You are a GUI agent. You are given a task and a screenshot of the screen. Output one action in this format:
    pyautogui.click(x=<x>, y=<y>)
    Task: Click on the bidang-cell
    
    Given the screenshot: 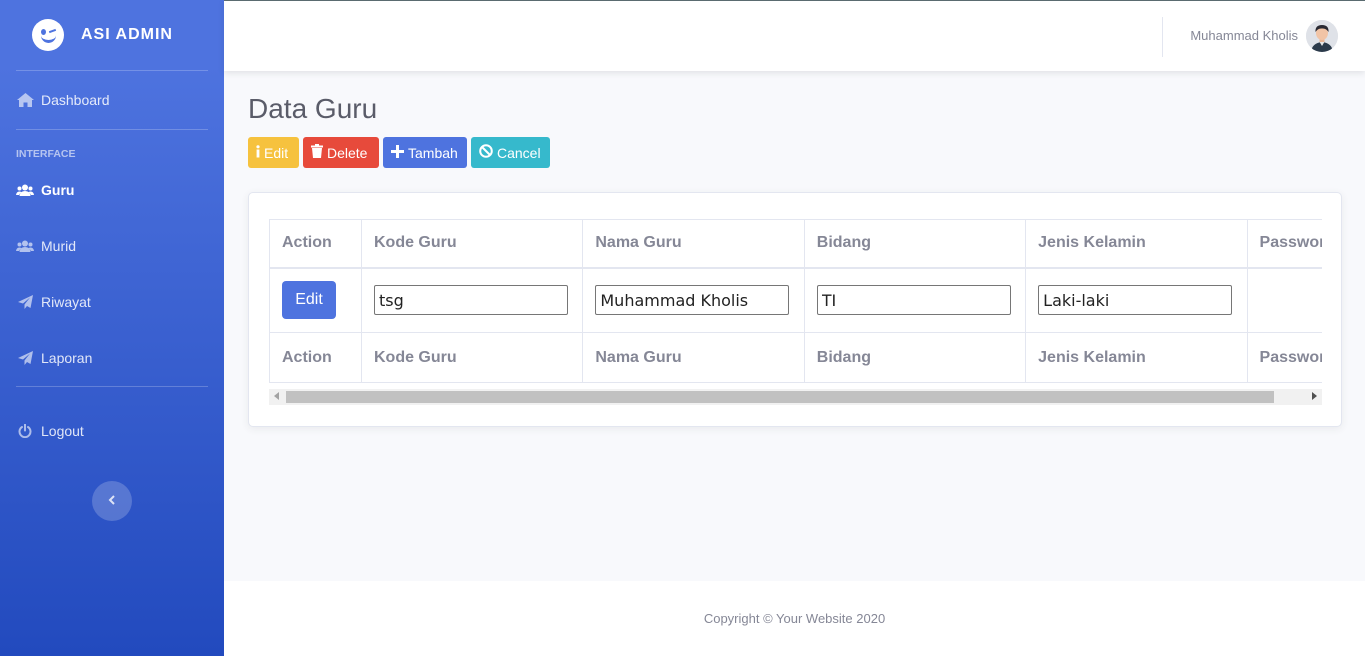 What is the action you would take?
    pyautogui.click(x=915, y=300)
    